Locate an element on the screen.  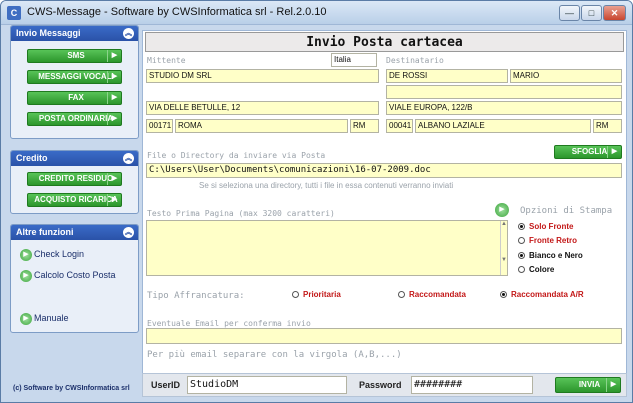
credits-text: (c) Software by CWSInformatica srl is located at coordinates (71, 388).